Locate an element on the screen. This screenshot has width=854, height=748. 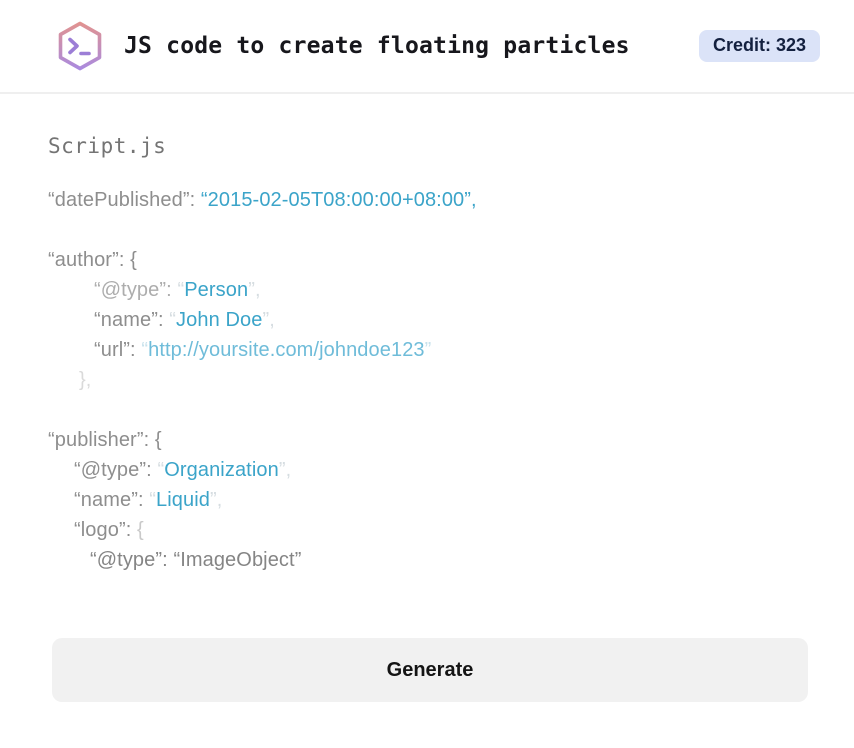
code-line: “publisher”: { is located at coordinates (427, 440).